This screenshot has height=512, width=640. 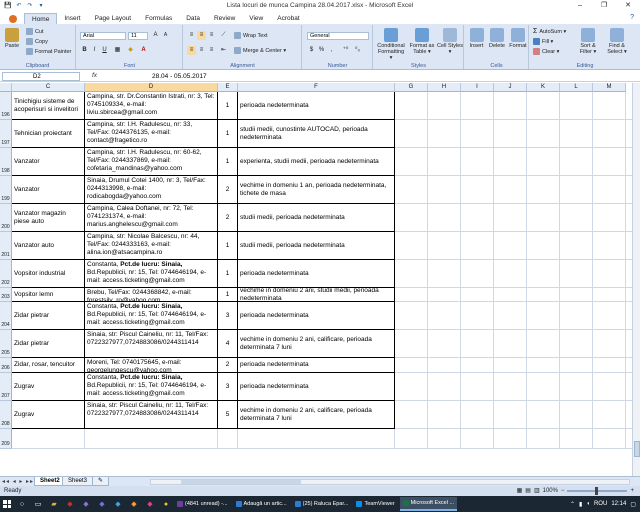 I want to click on job-title-cell: Vanzator, so click(x=48, y=190).